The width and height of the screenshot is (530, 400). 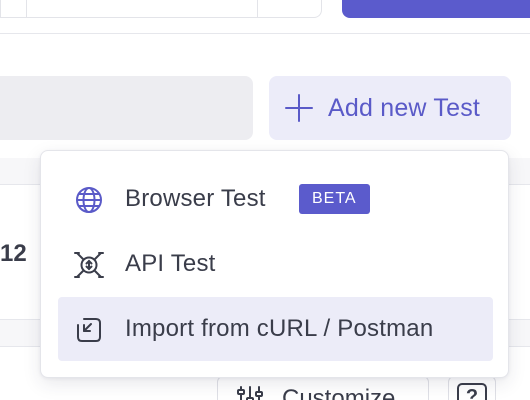 What do you see at coordinates (404, 107) in the screenshot?
I see `add-new-test-label: Add new Test` at bounding box center [404, 107].